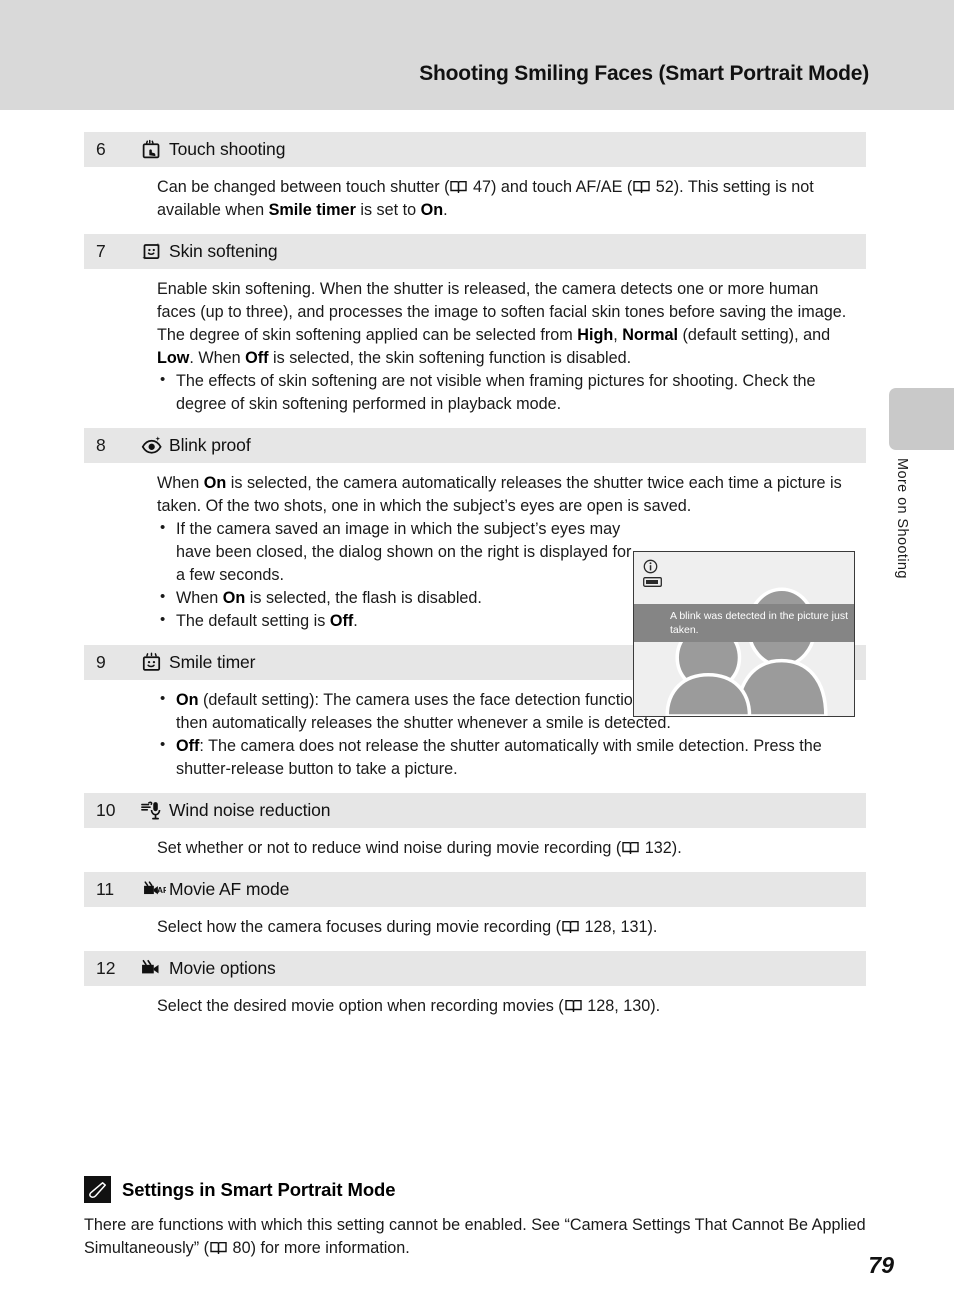 The image size is (954, 1314). Describe the element at coordinates (475, 968) in the screenshot. I see `settings-row-header: 12 Movie options` at that location.